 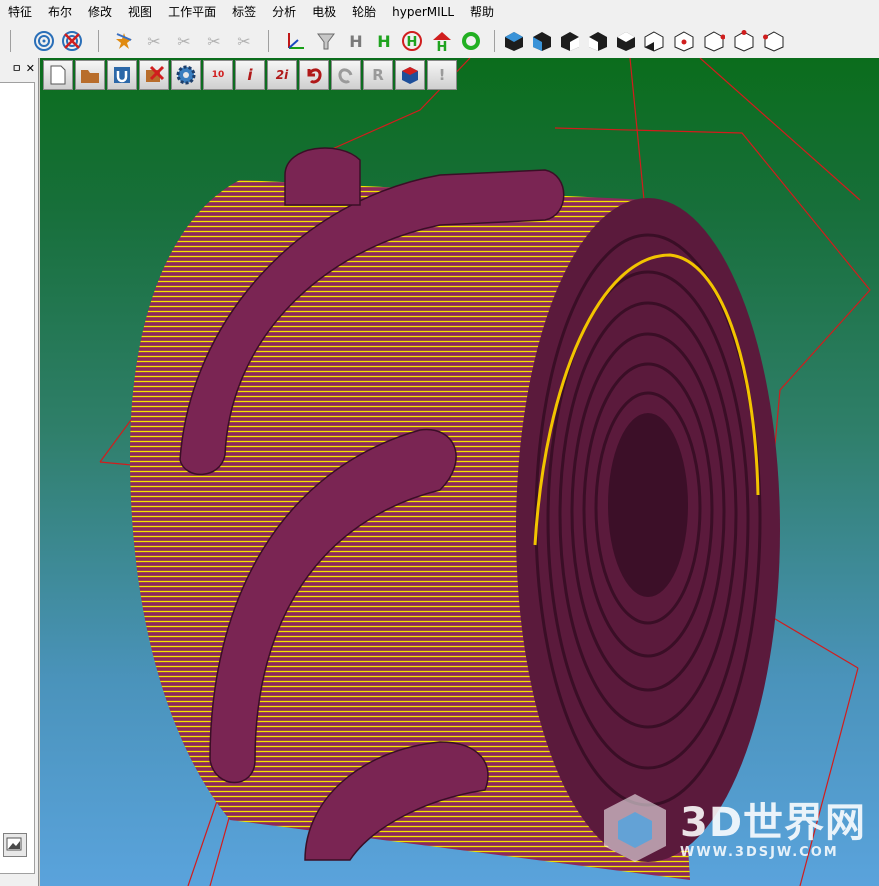 What do you see at coordinates (356, 41) in the screenshot?
I see `h-gray-icon: H` at bounding box center [356, 41].